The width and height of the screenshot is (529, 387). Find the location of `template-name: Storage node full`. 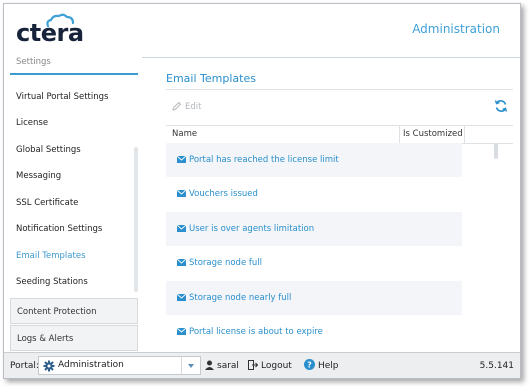

template-name: Storage node full is located at coordinates (225, 263).